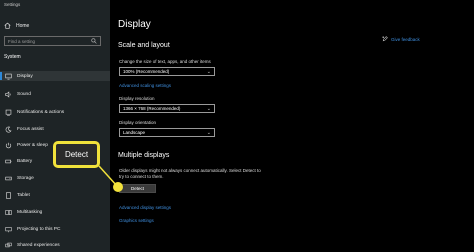 The height and width of the screenshot is (252, 474). I want to click on detect-button: Detect, so click(137, 188).